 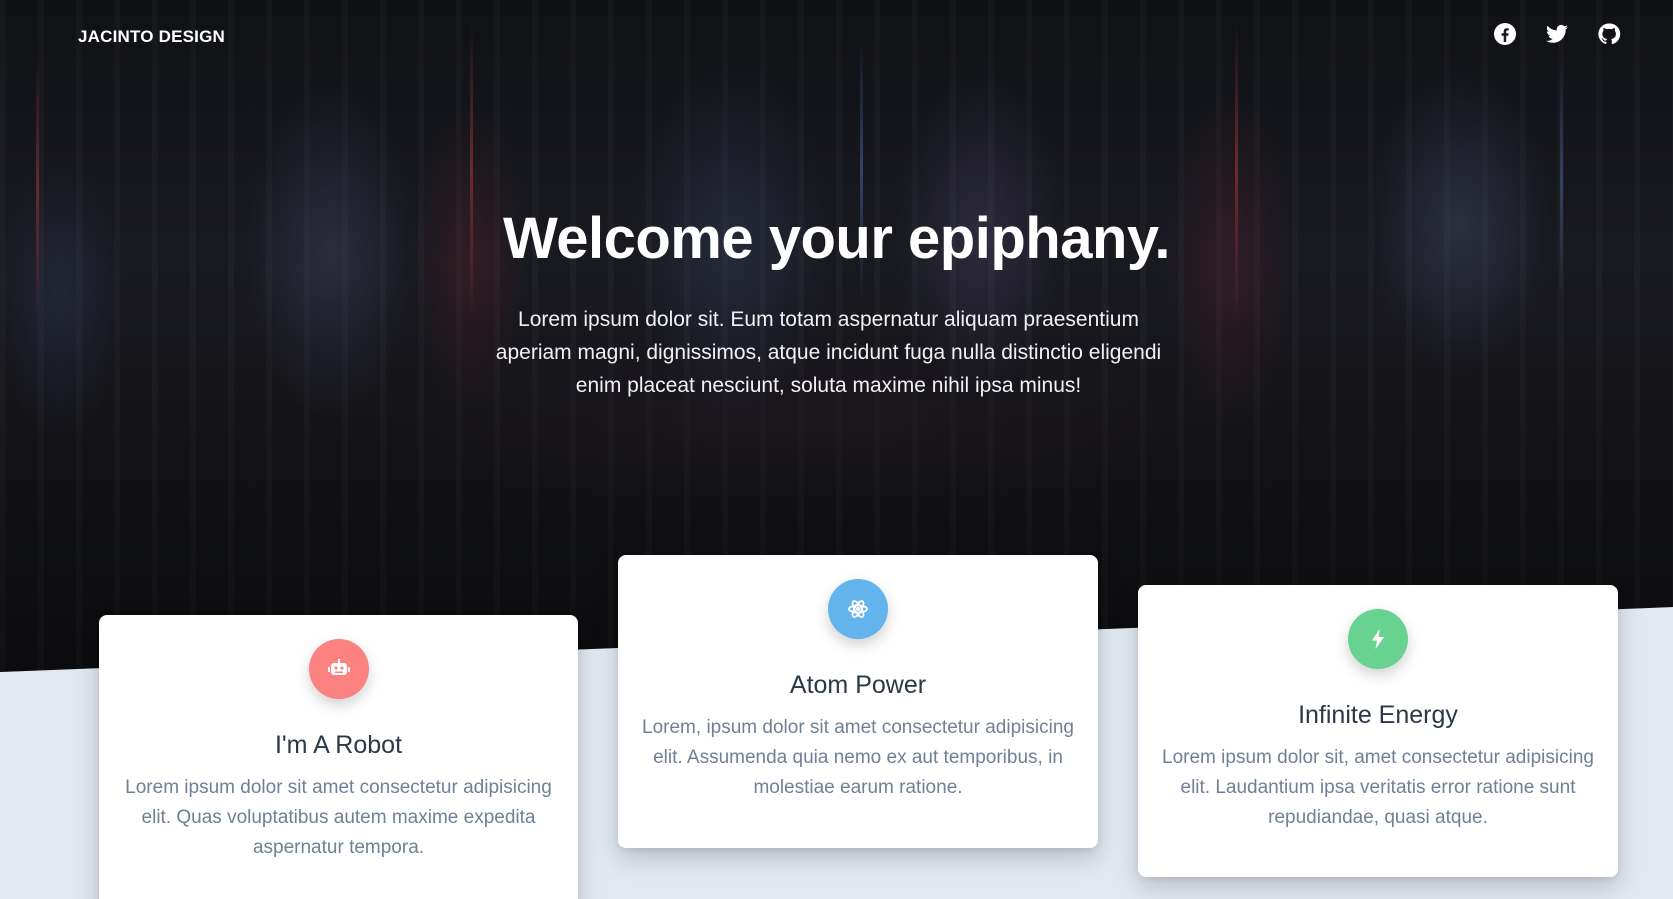 What do you see at coordinates (836, 238) in the screenshot?
I see `hero-title: Welcome your epiphany.` at bounding box center [836, 238].